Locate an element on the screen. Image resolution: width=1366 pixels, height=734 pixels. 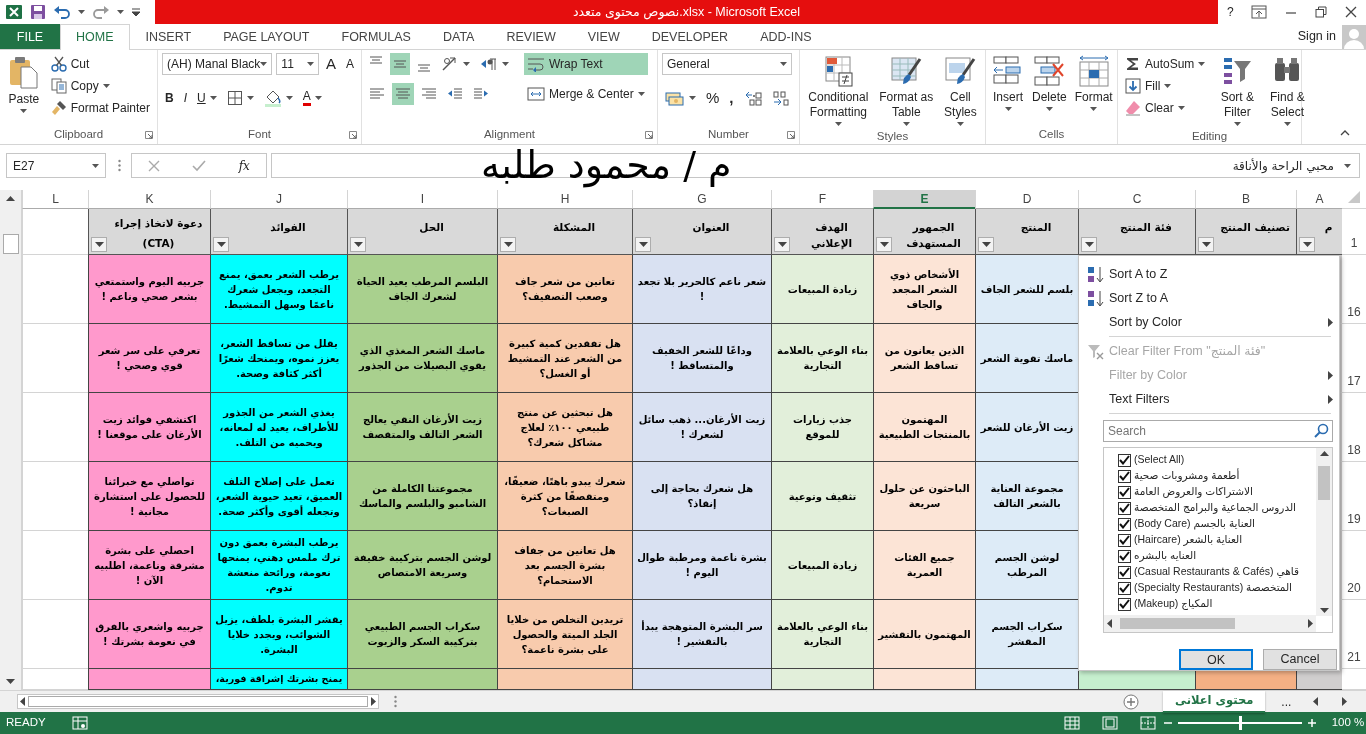
underline-button: U is located at coordinates (207, 98).